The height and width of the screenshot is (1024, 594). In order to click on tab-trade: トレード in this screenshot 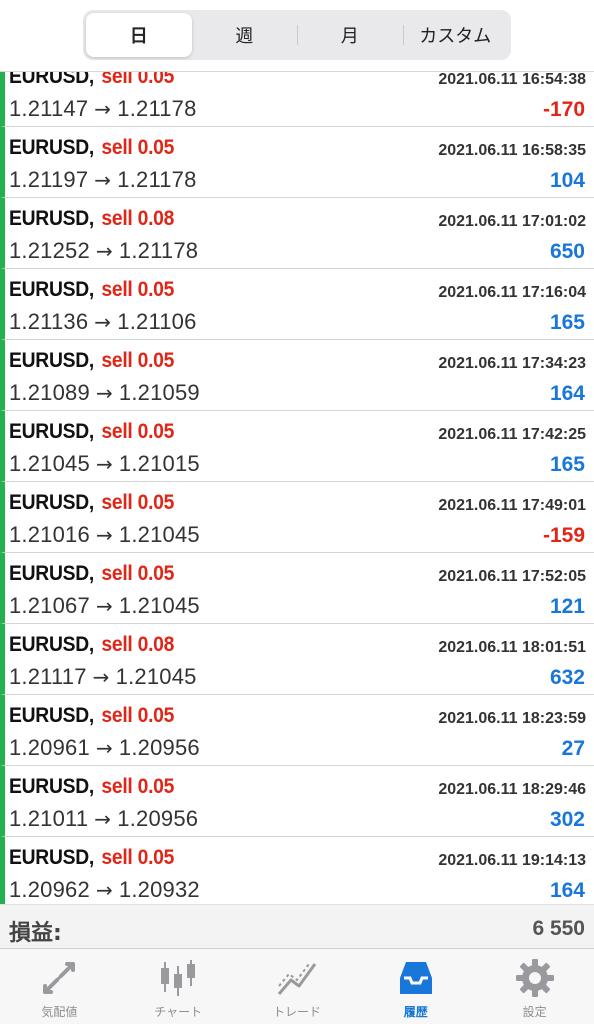, I will do `click(297, 986)`.